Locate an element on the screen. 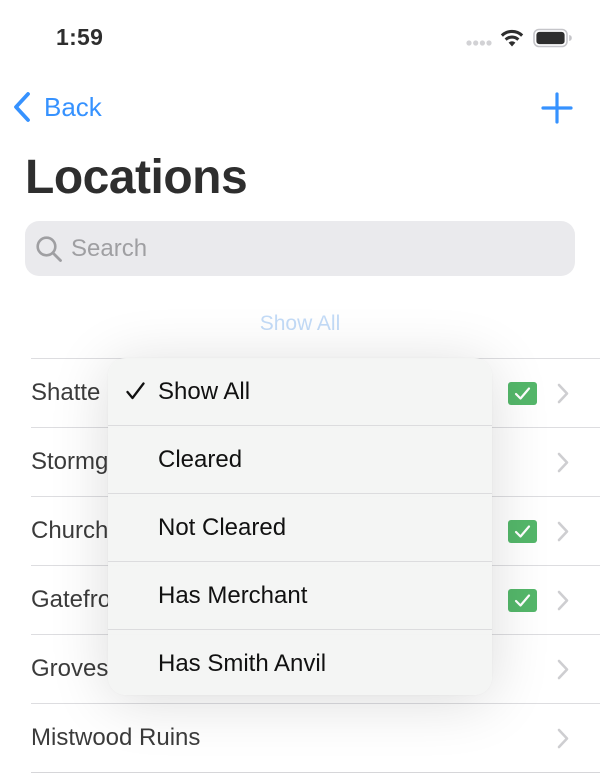 Image resolution: width=600 pixels, height=773 pixels. checkmark-icon is located at coordinates (135, 391).